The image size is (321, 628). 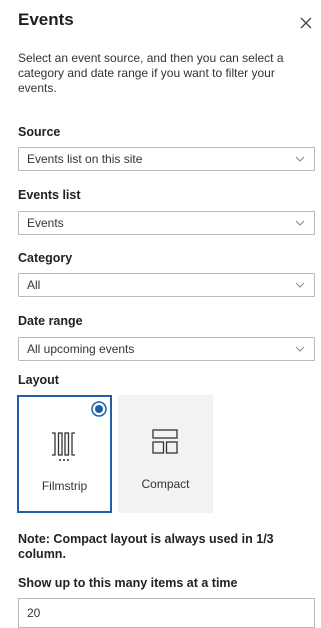 What do you see at coordinates (38, 380) in the screenshot?
I see `layout-label: Layout` at bounding box center [38, 380].